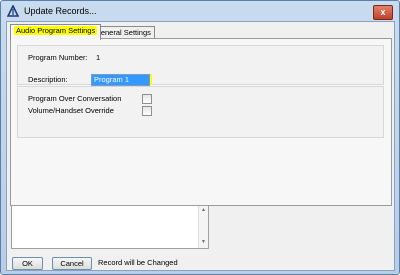 This screenshot has height=275, width=400. Describe the element at coordinates (138, 262) in the screenshot. I see `status-text: Record will be Changed` at that location.